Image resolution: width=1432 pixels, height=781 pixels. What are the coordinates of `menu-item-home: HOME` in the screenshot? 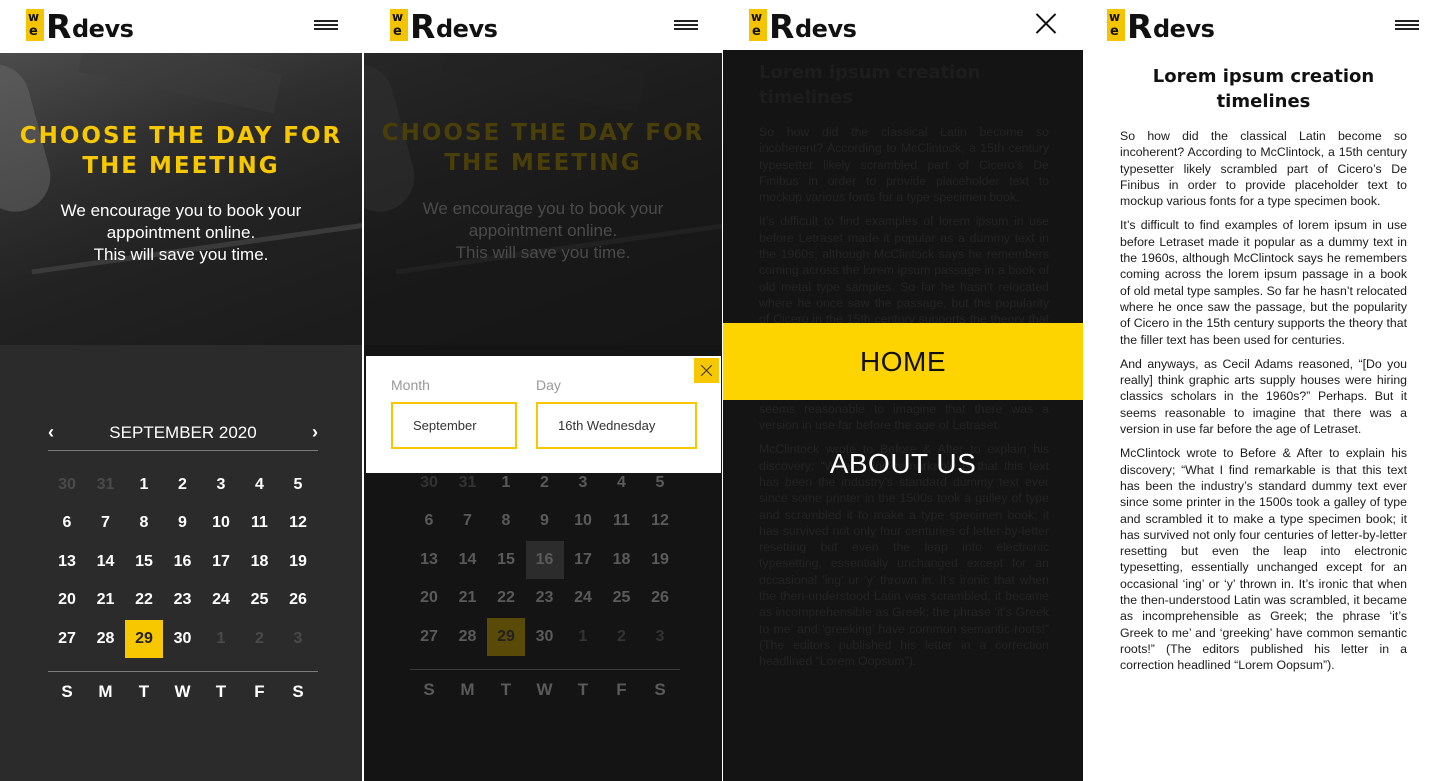 It's located at (903, 361).